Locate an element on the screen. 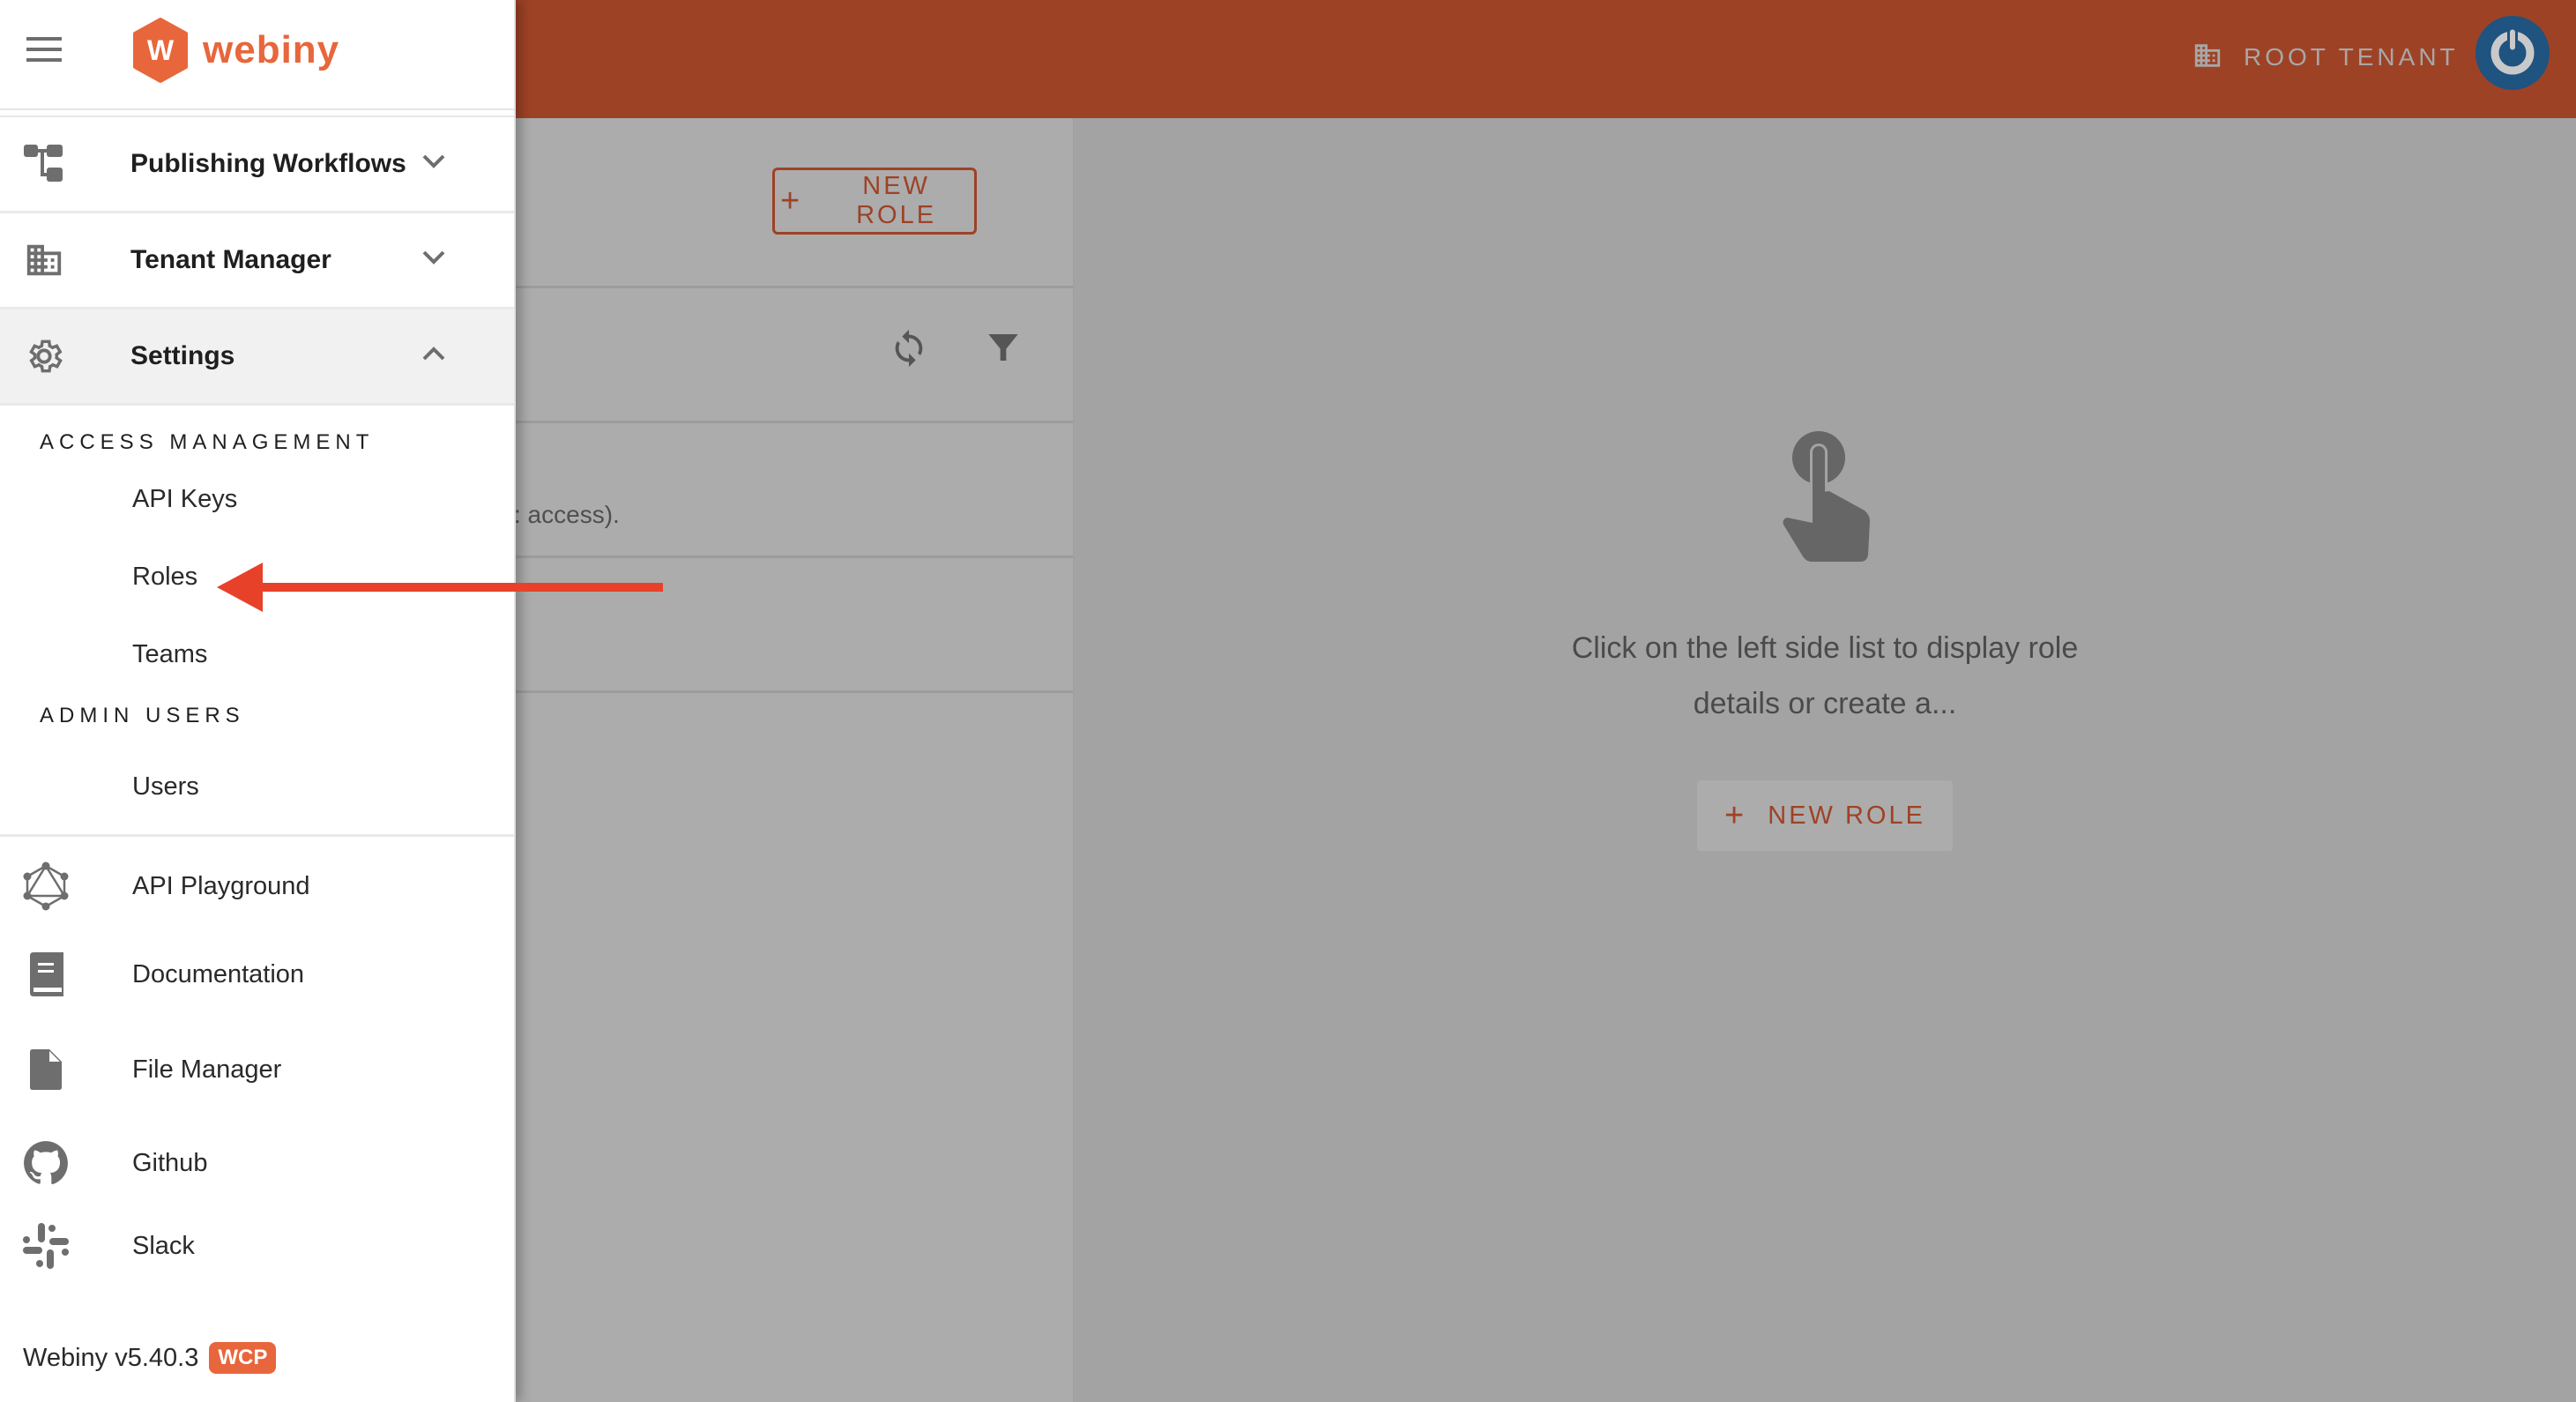 This screenshot has height=1402, width=2576. hamburger-menu-icon is located at coordinates (44, 51).